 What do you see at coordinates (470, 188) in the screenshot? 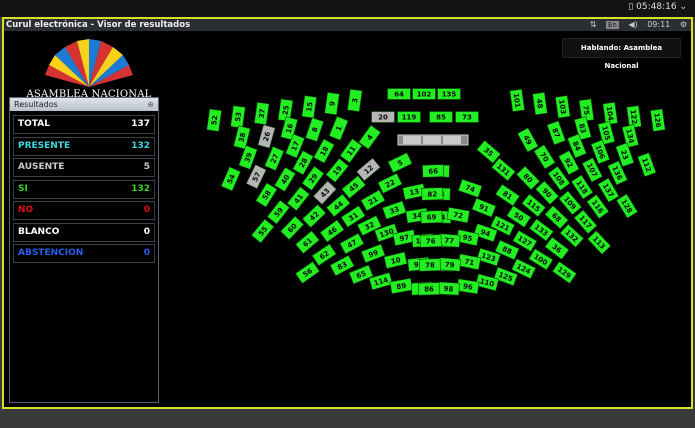
I see `seat: 74` at bounding box center [470, 188].